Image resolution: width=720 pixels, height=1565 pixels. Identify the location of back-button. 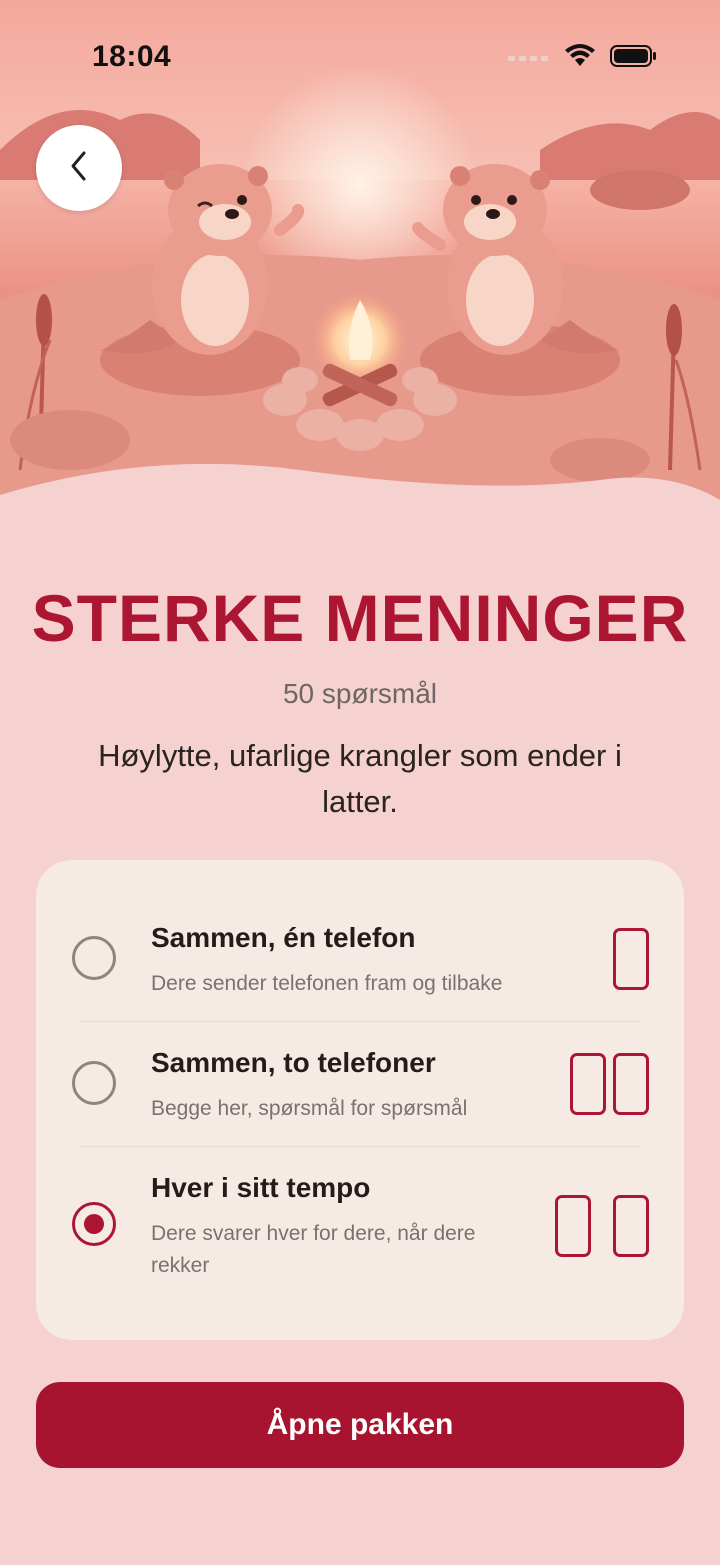
(79, 168).